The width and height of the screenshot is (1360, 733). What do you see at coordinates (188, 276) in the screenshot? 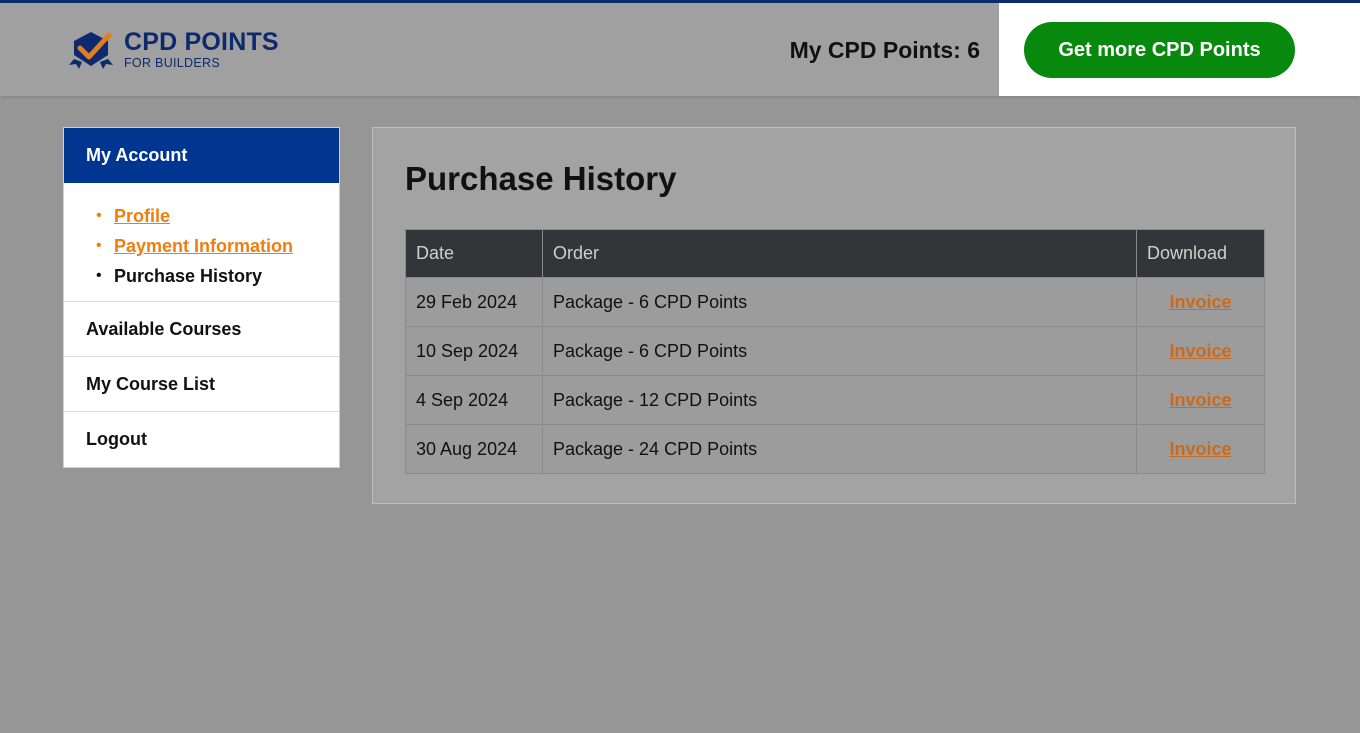
I see `purchase-history-current: Purchase History` at bounding box center [188, 276].